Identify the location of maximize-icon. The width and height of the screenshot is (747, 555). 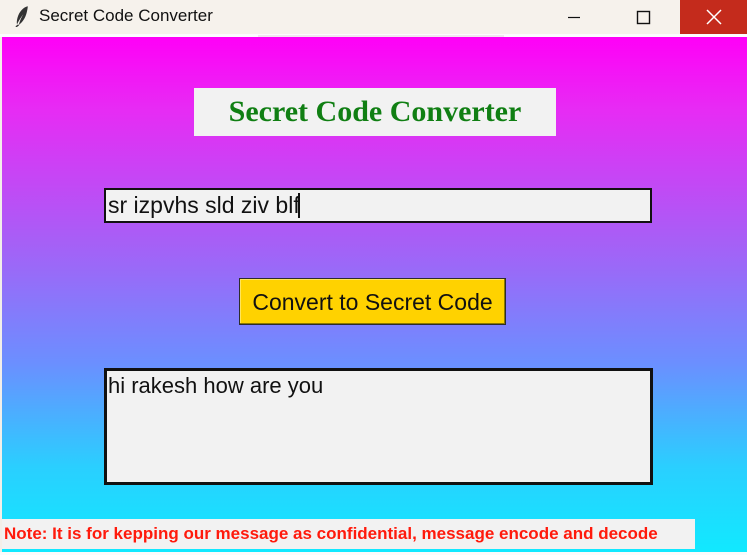
(643, 17).